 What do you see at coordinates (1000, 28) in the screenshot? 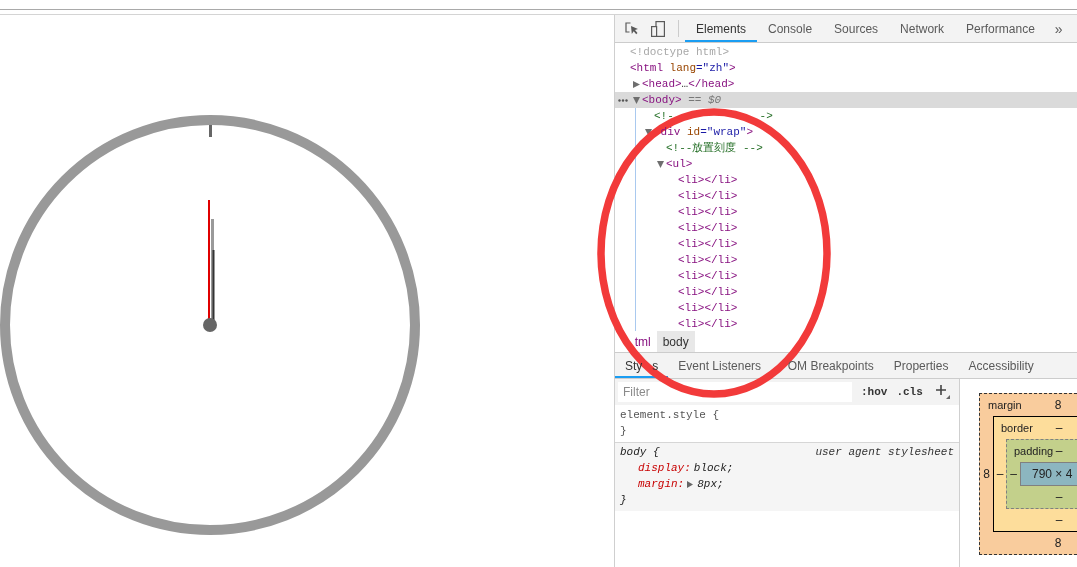
I see `devtools-tab: Performance` at bounding box center [1000, 28].